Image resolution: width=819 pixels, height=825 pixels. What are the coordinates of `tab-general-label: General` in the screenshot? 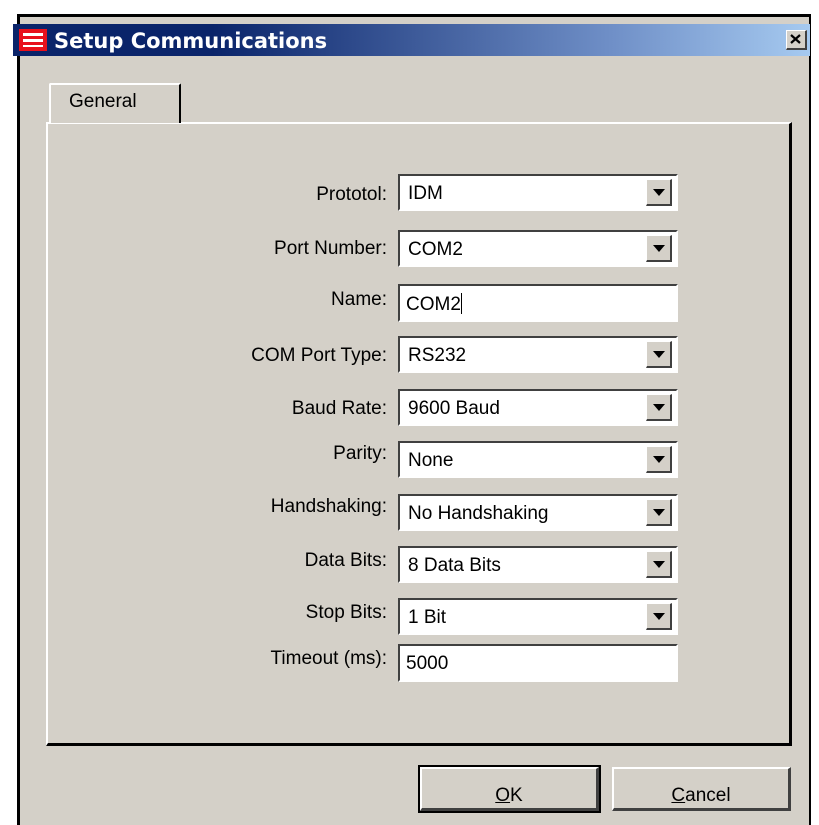 It's located at (103, 101).